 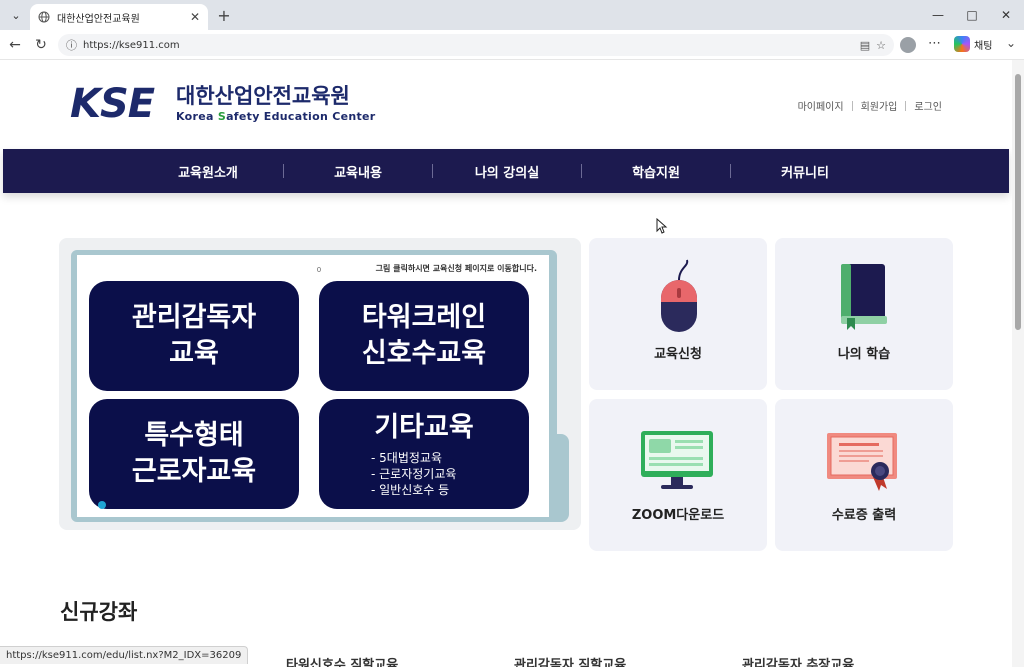 I want to click on site-logo-mark: KSE, so click(x=112, y=104).